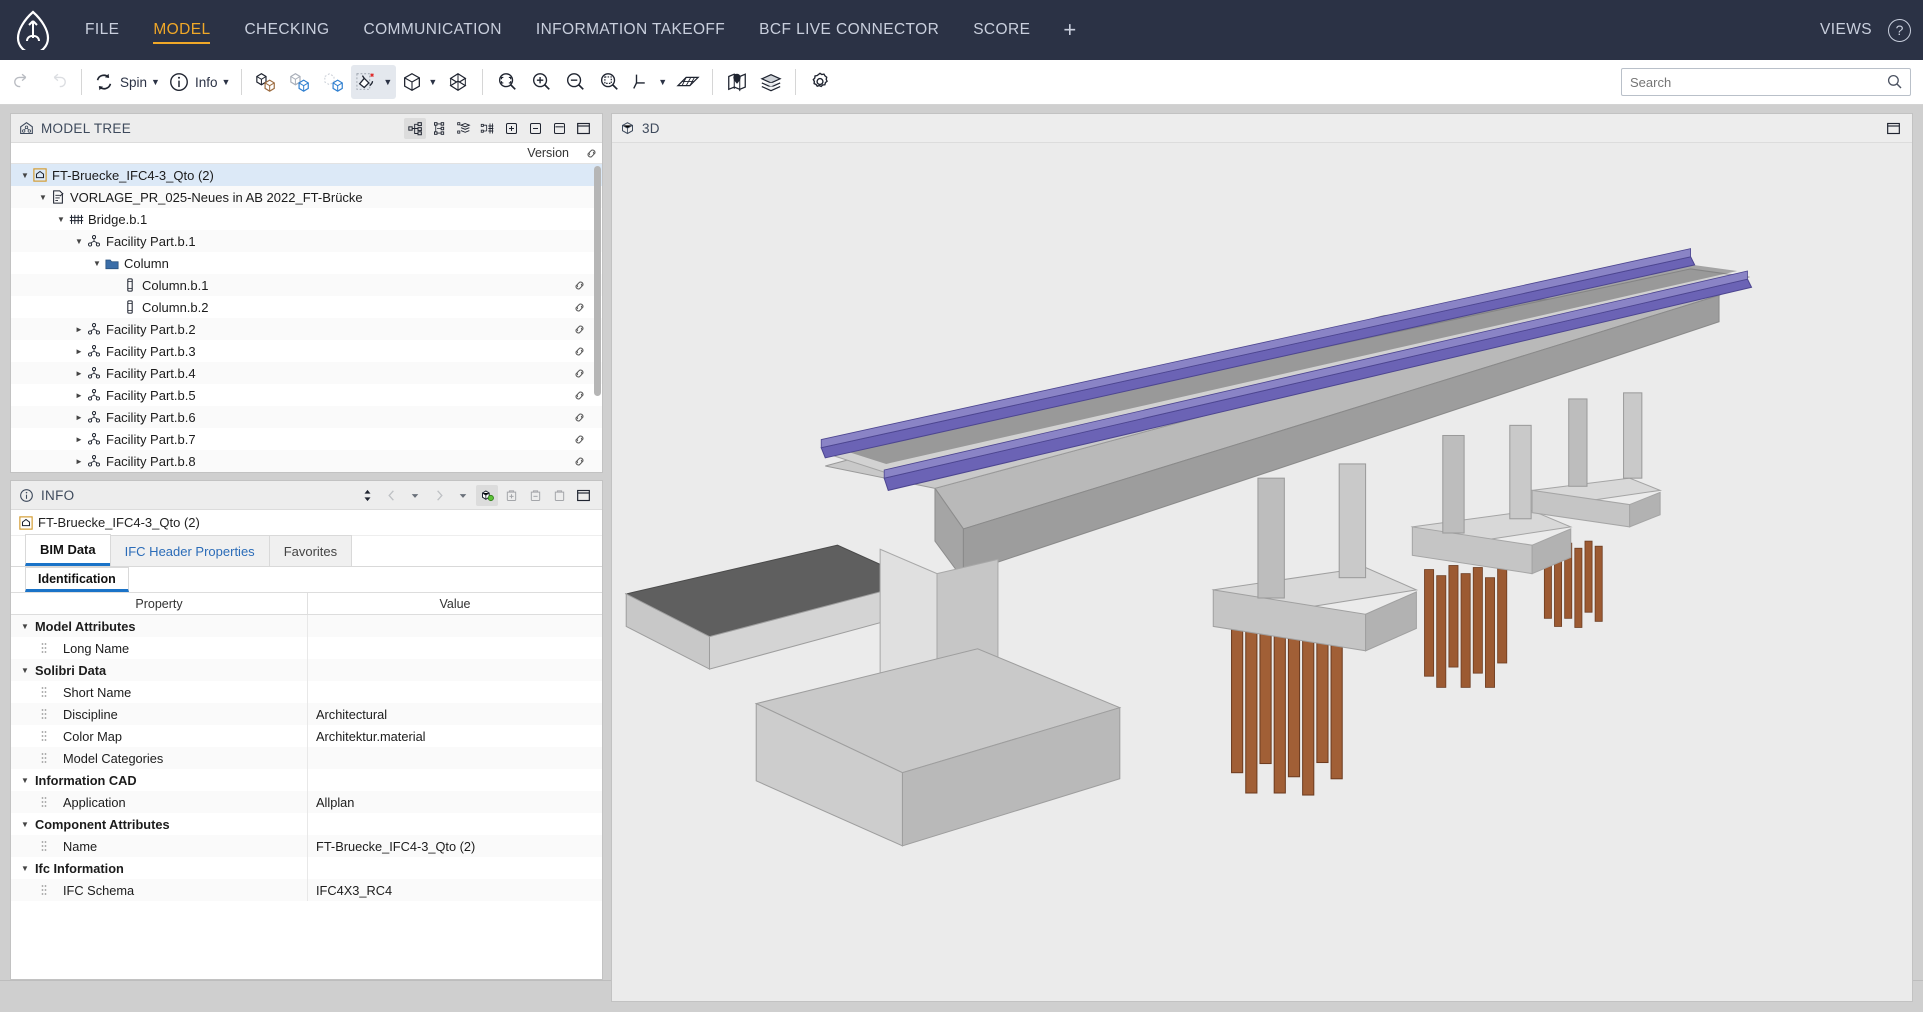 This screenshot has width=1923, height=1012. What do you see at coordinates (306, 824) in the screenshot?
I see `property-row: ▼ Component Attributes` at bounding box center [306, 824].